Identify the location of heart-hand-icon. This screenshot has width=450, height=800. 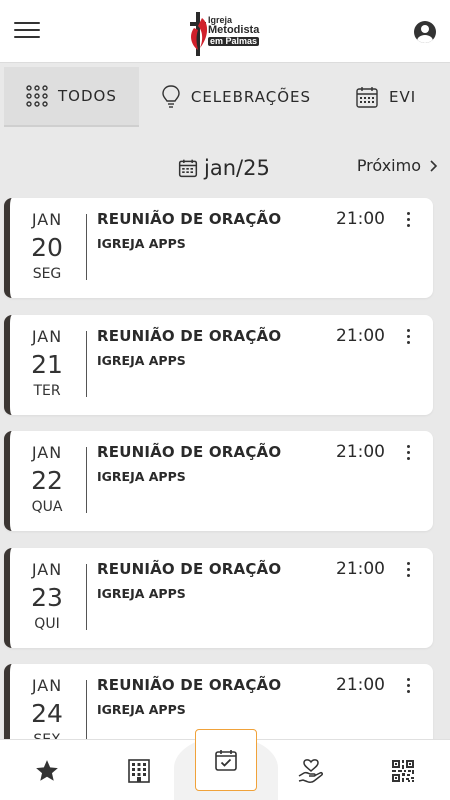
(310, 770).